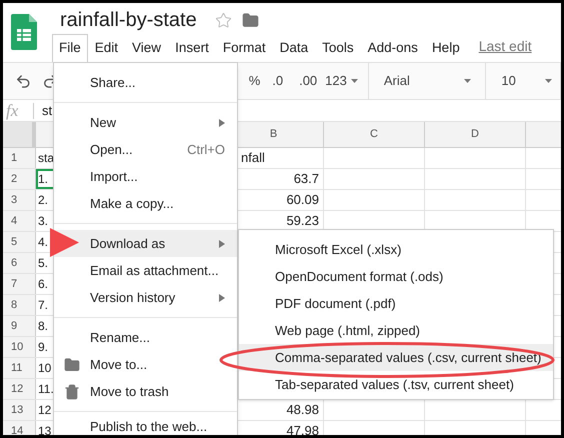  I want to click on row-header: 6, so click(19, 263).